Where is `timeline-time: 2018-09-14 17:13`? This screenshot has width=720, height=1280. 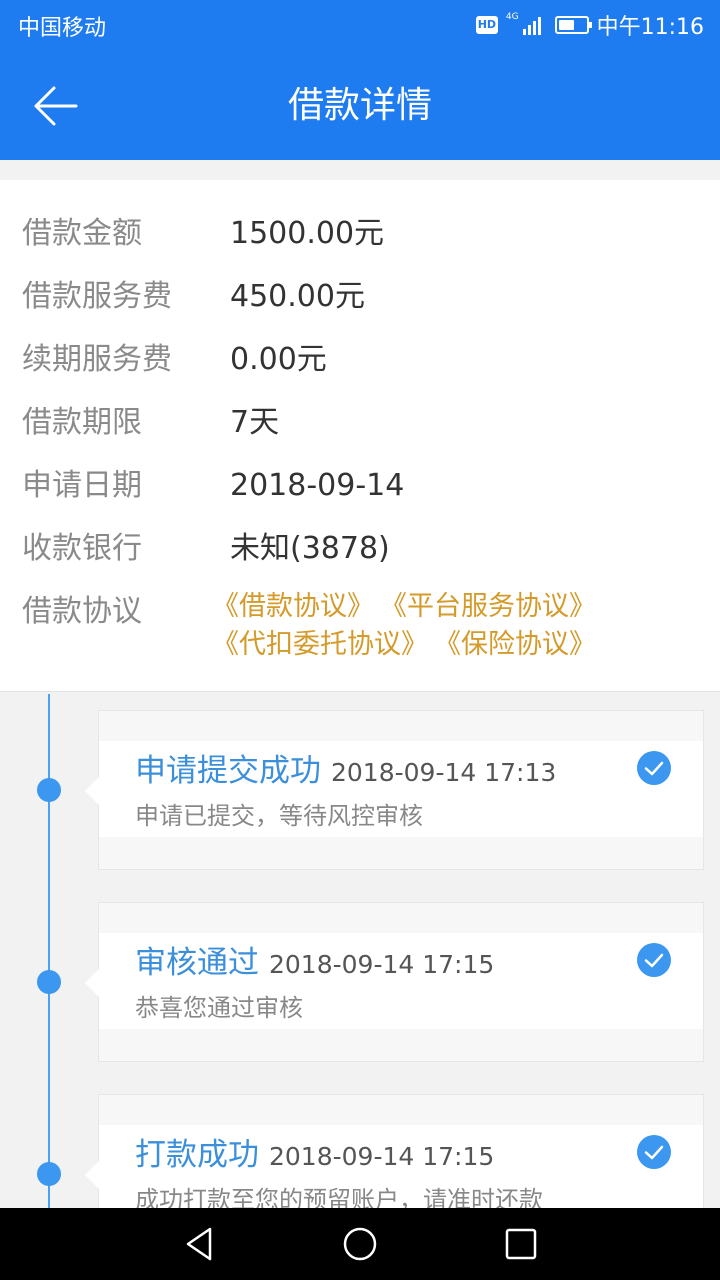 timeline-time: 2018-09-14 17:13 is located at coordinates (444, 772).